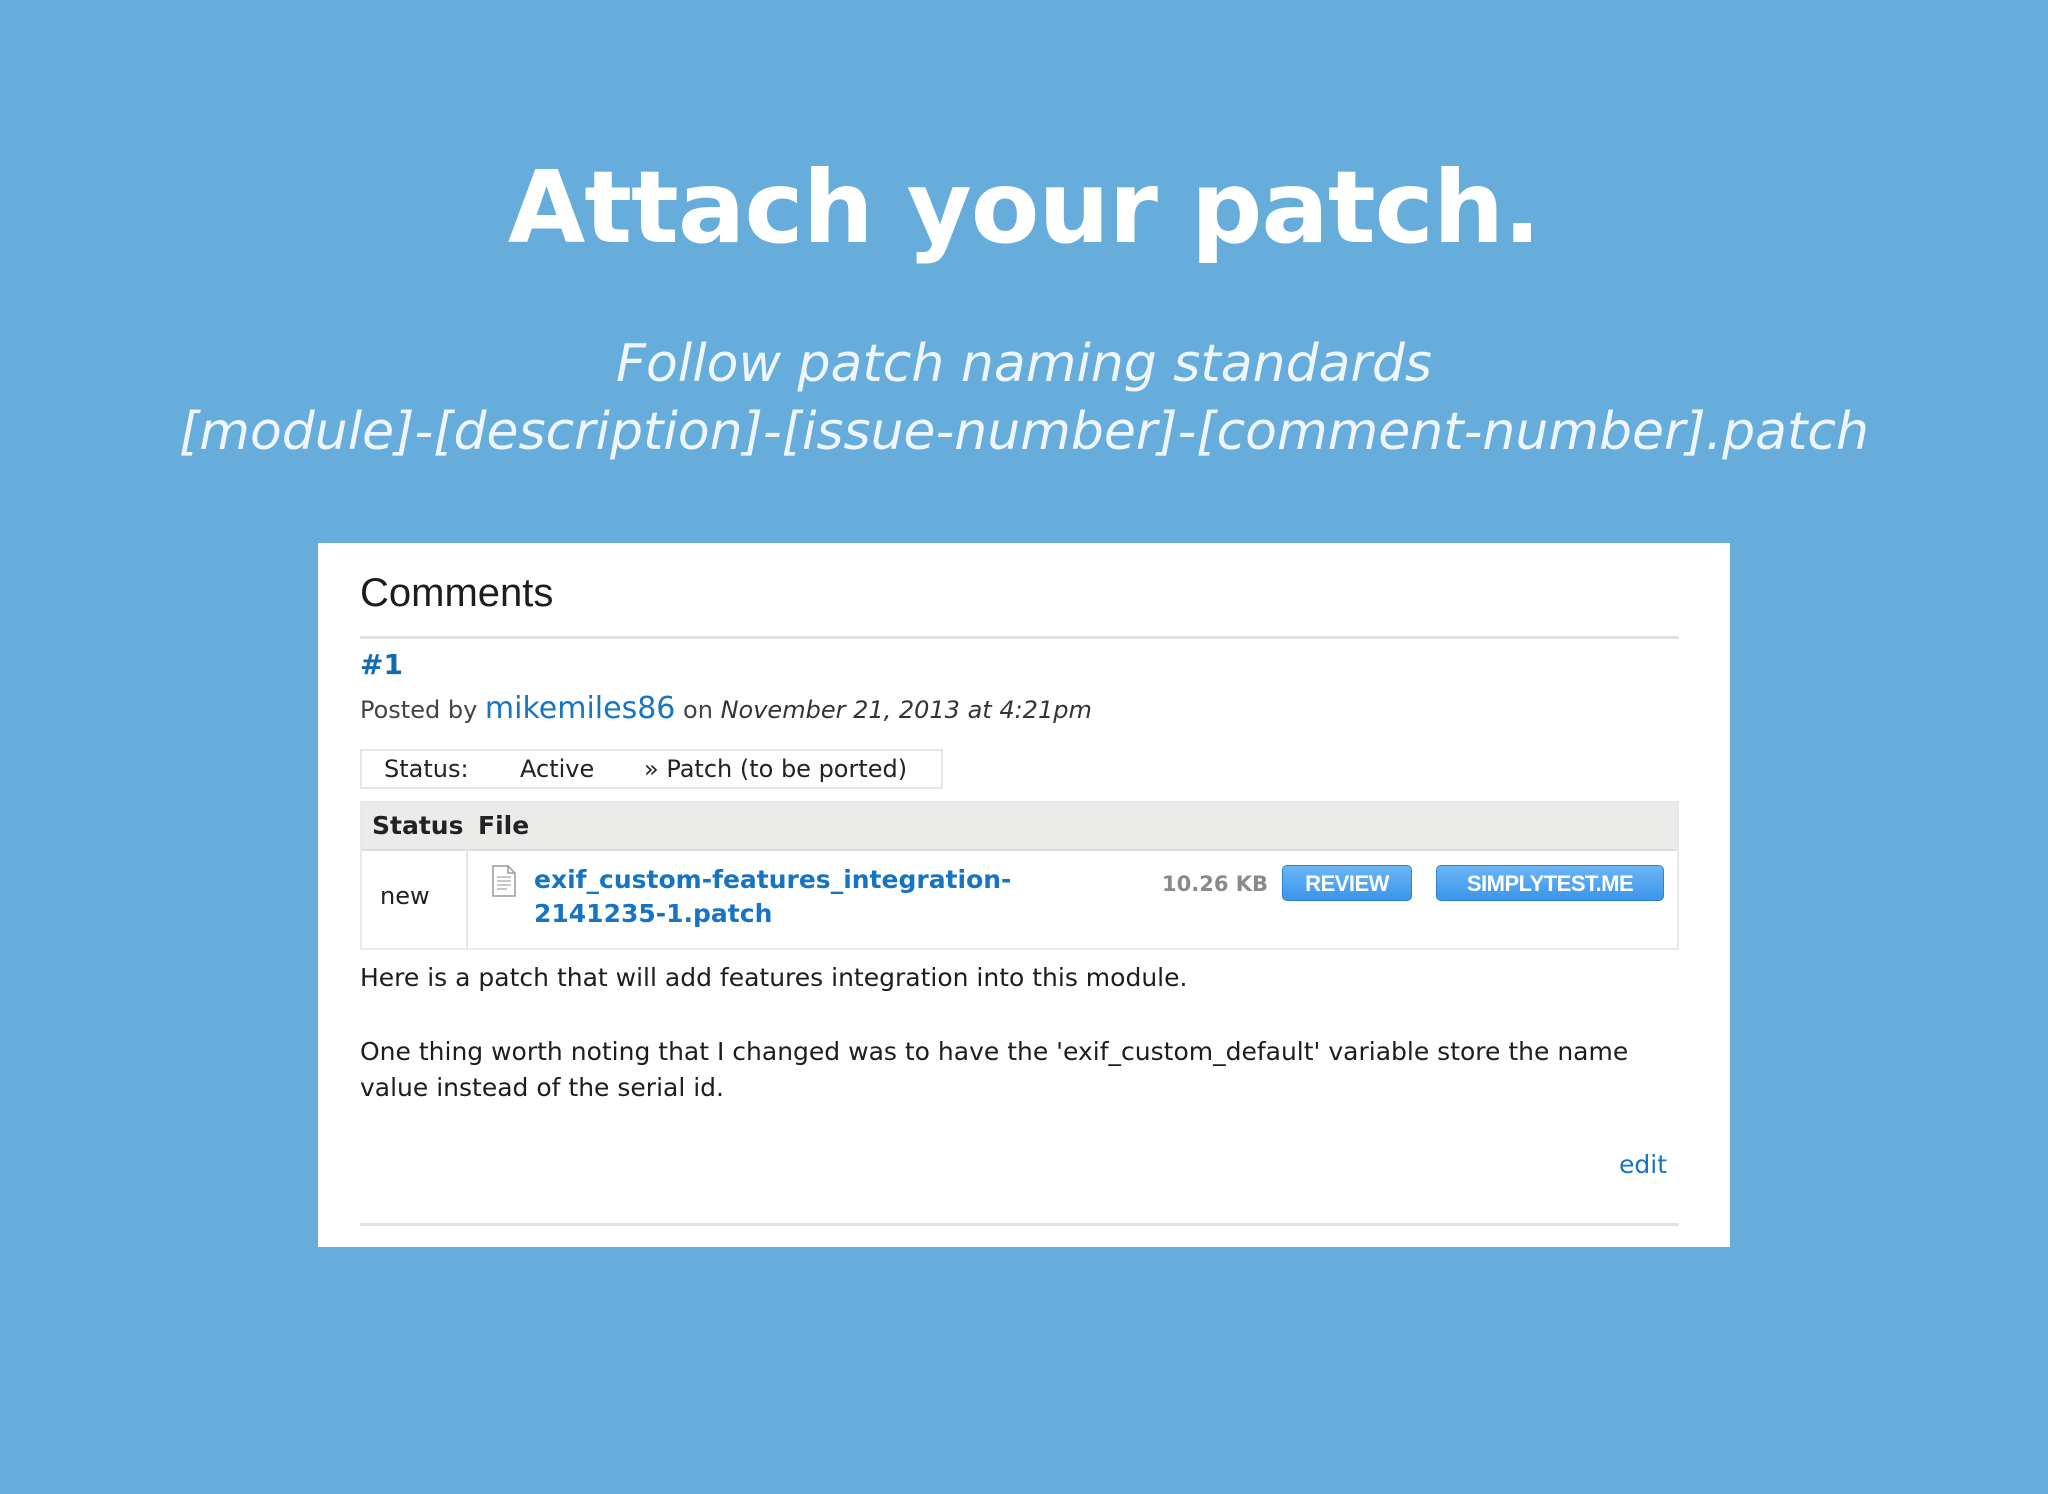 The image size is (2048, 1494). I want to click on author-link: mikemiles86, so click(580, 708).